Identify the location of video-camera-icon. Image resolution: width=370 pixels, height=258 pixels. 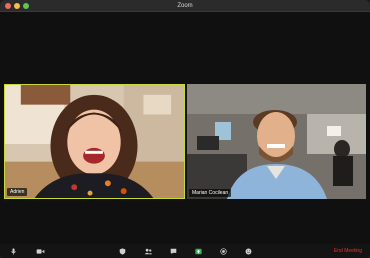
(40, 251).